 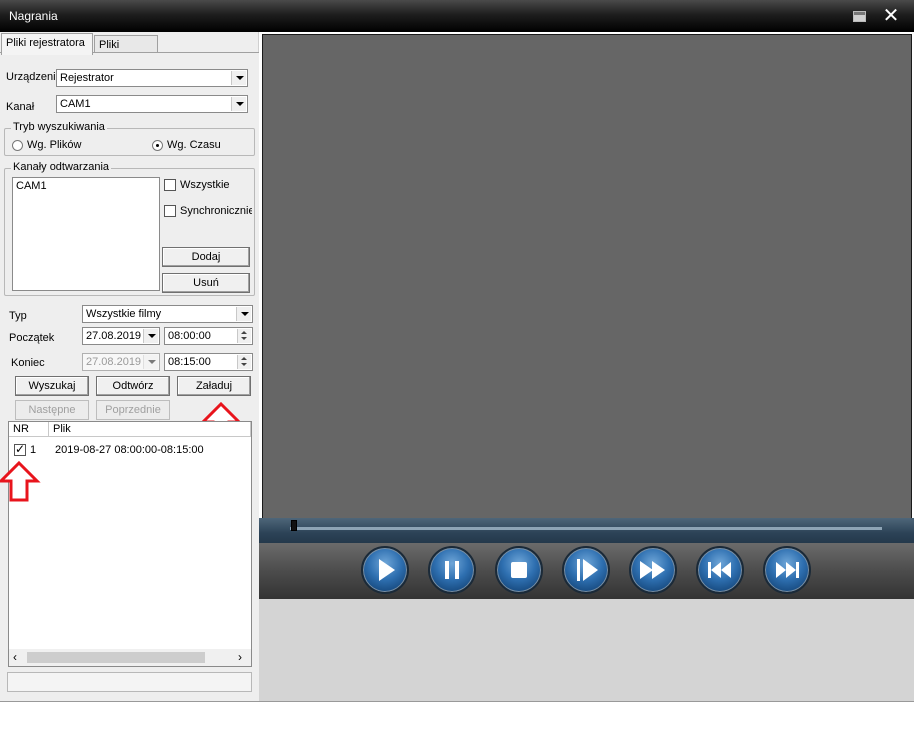 I want to click on pause-icon, so click(x=452, y=570).